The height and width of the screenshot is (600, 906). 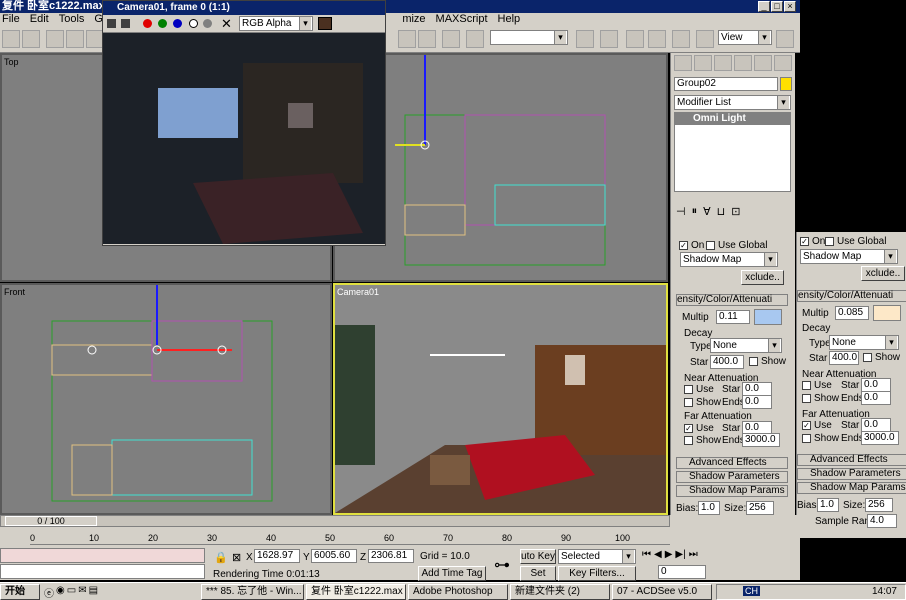 What do you see at coordinates (745, 37) in the screenshot?
I see `render-type-combo: View` at bounding box center [745, 37].